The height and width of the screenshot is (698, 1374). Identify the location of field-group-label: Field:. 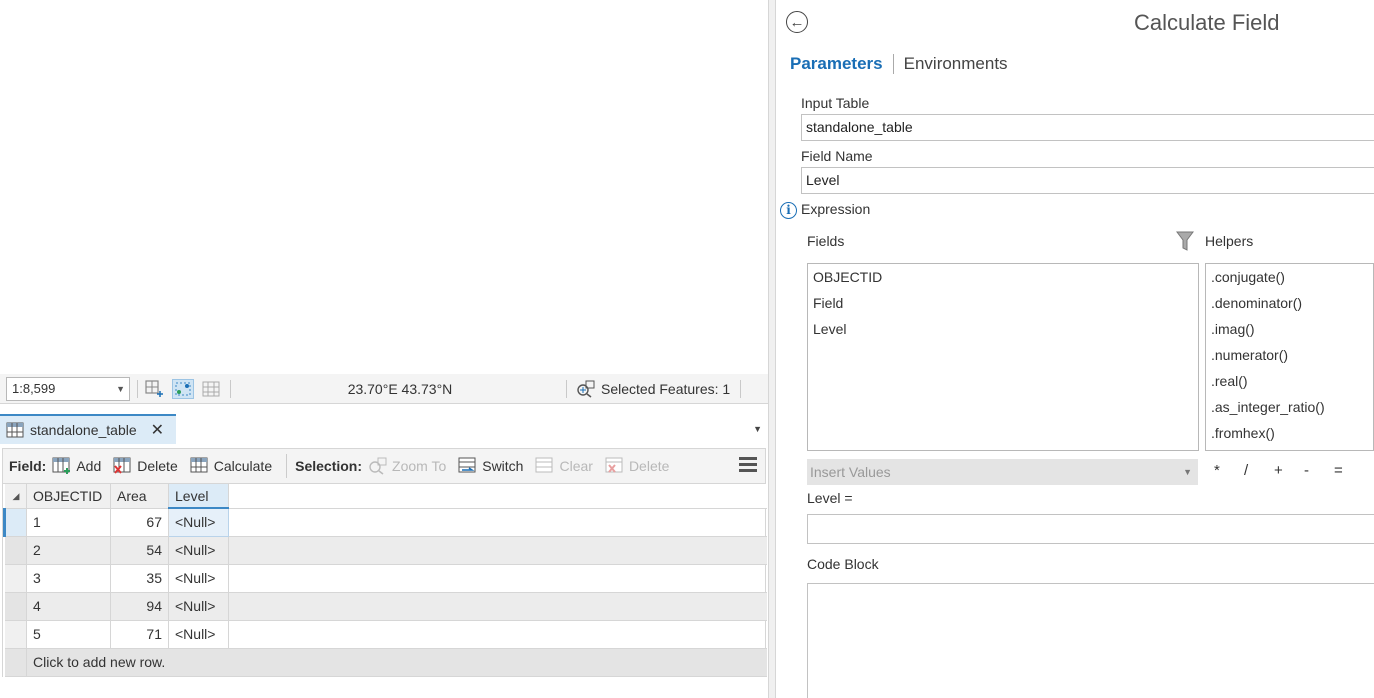
(28, 466).